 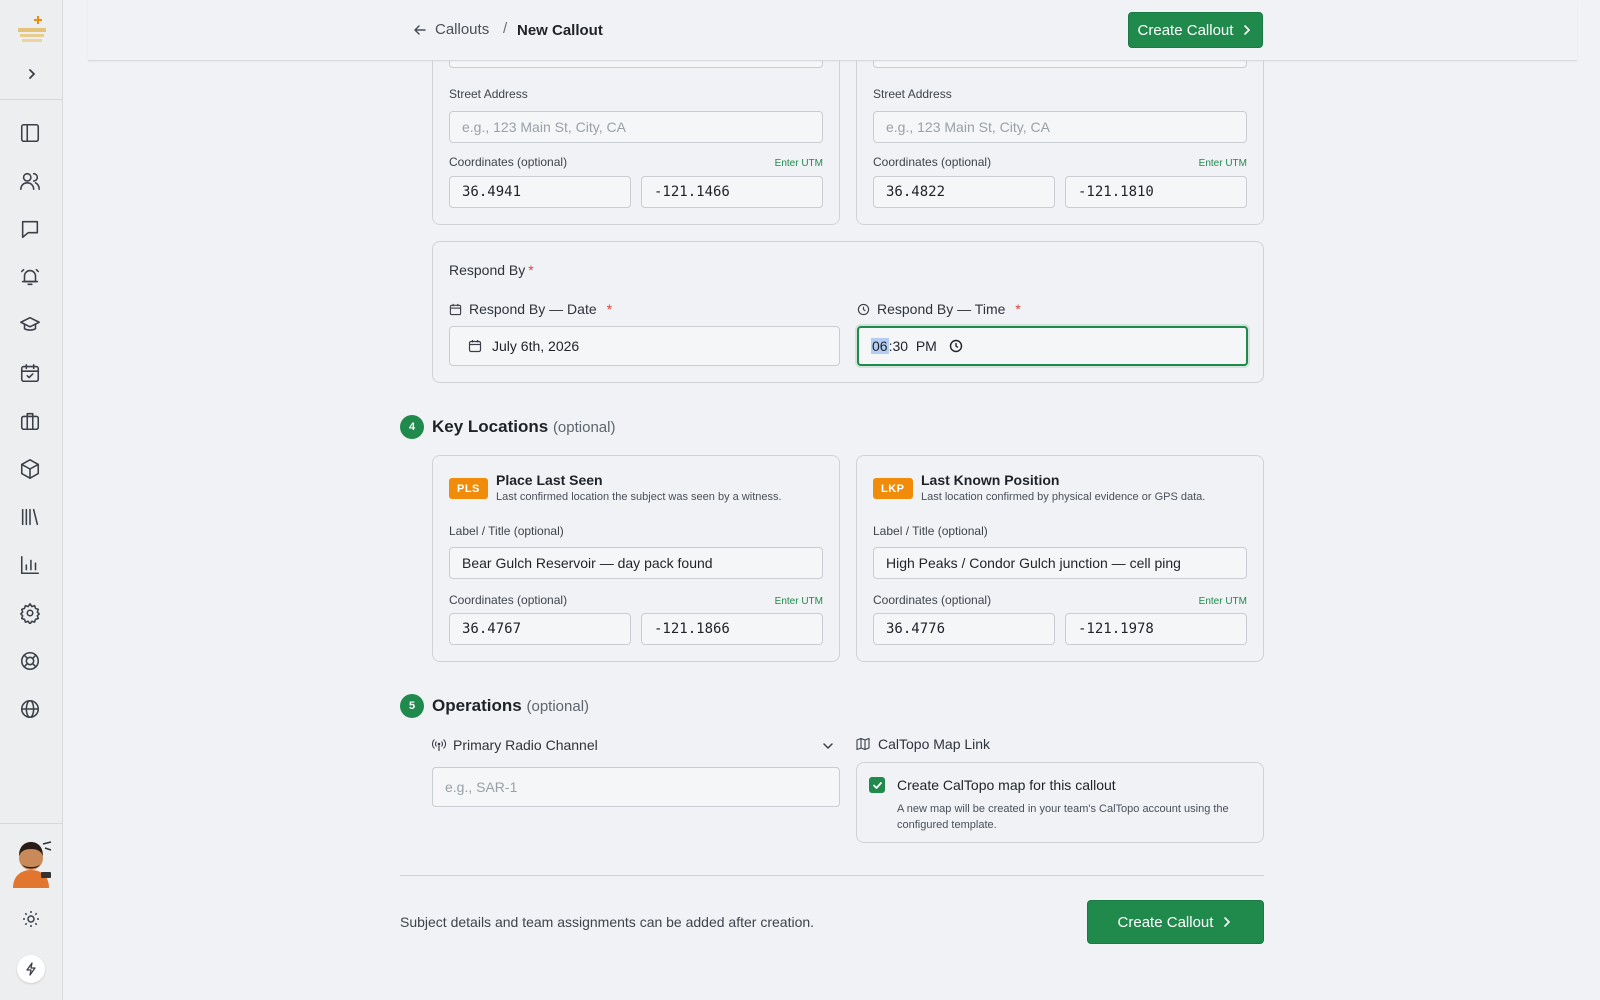 What do you see at coordinates (30, 325) in the screenshot?
I see `graduation-cap-icon` at bounding box center [30, 325].